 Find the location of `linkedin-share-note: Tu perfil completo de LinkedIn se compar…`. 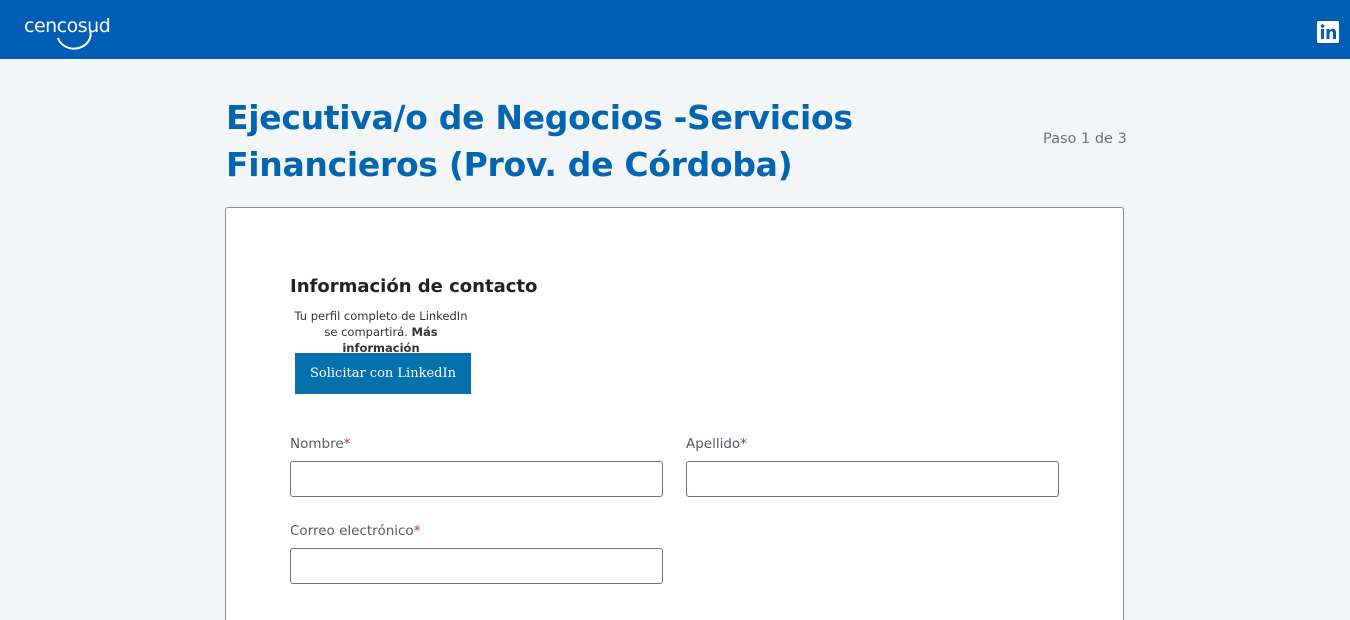

linkedin-share-note: Tu perfil completo de LinkedIn se compar… is located at coordinates (381, 332).